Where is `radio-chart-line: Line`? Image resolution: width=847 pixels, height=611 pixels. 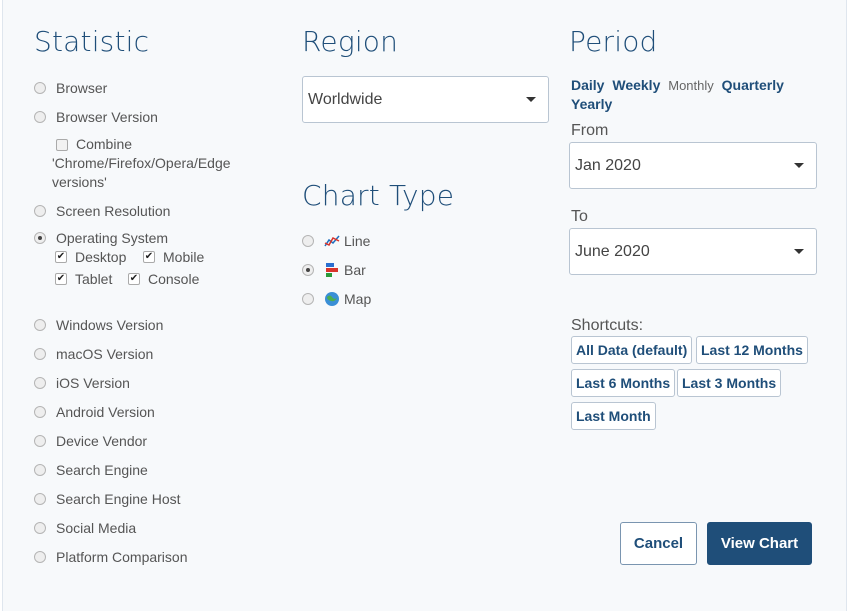
radio-chart-line: Line is located at coordinates (336, 241).